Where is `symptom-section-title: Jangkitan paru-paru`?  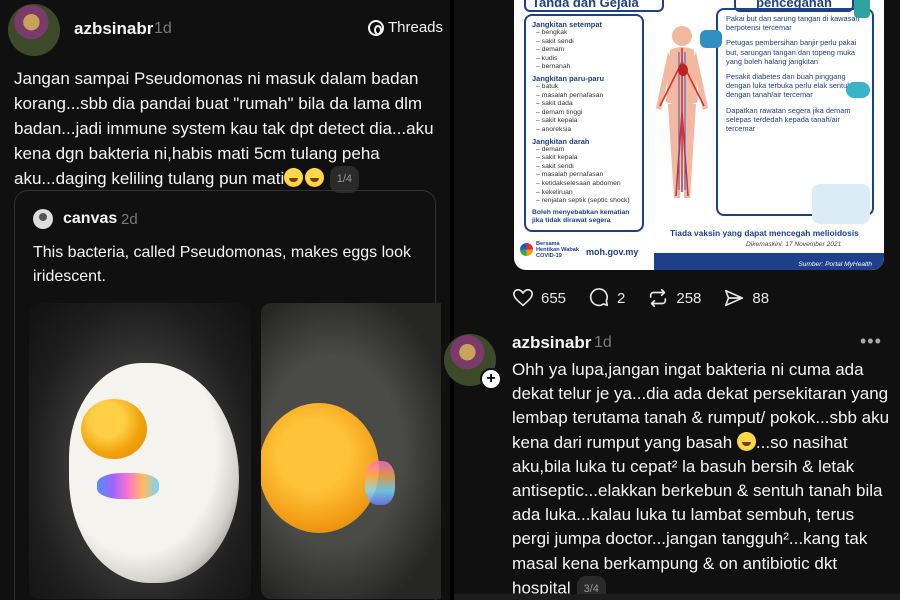 symptom-section-title: Jangkitan paru-paru is located at coordinates (568, 78).